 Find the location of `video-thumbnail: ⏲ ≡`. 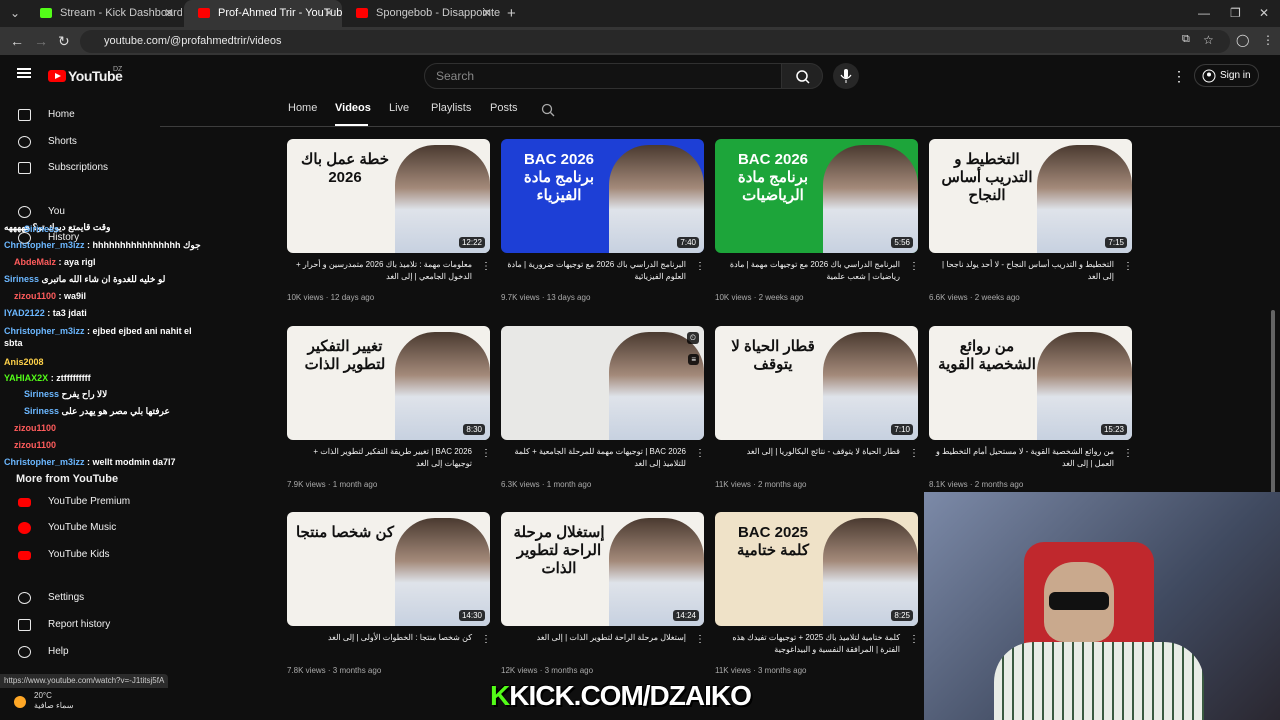

video-thumbnail: ⏲ ≡ is located at coordinates (602, 383).